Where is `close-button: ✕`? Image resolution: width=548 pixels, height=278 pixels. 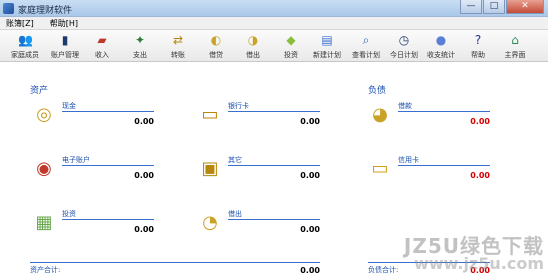
close-button: ✕ is located at coordinates (525, 7).